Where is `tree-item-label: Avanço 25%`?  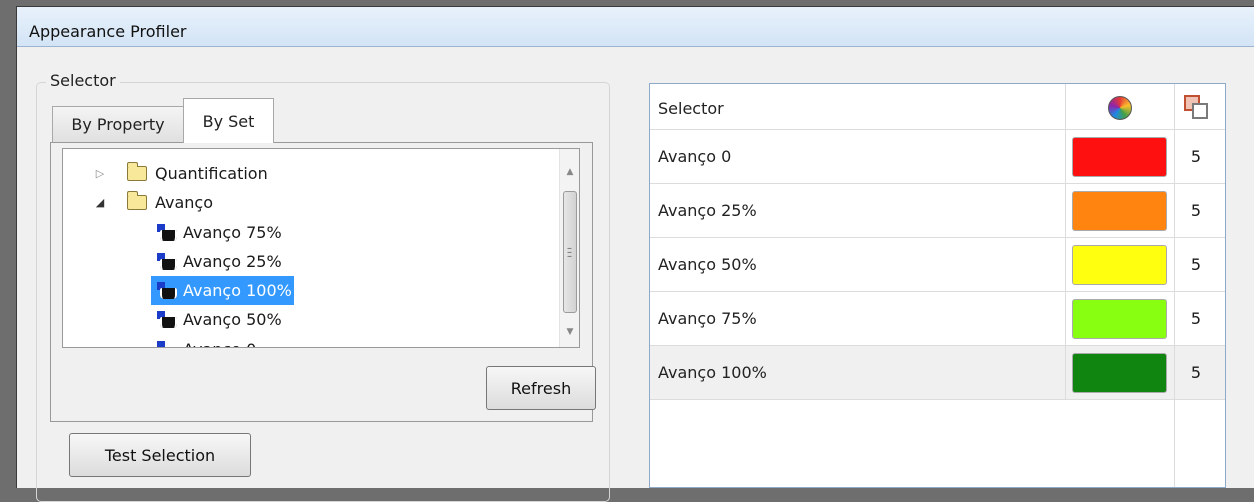
tree-item-label: Avanço 25% is located at coordinates (232, 261).